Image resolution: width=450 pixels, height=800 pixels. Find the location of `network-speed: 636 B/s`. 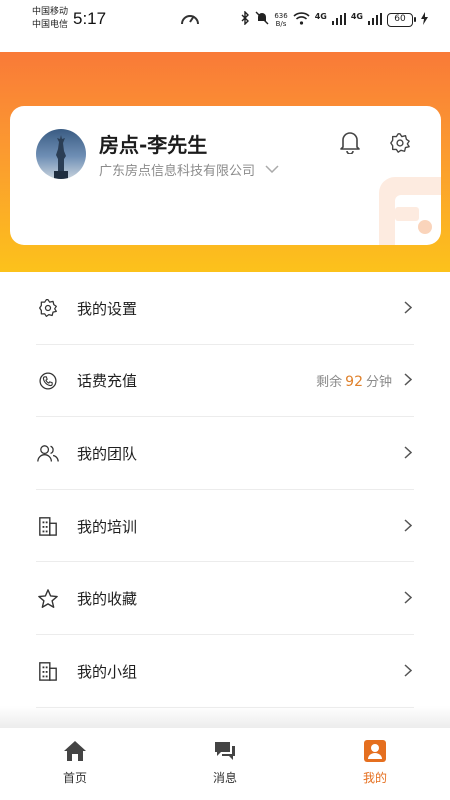

network-speed: 636 B/s is located at coordinates (280, 20).